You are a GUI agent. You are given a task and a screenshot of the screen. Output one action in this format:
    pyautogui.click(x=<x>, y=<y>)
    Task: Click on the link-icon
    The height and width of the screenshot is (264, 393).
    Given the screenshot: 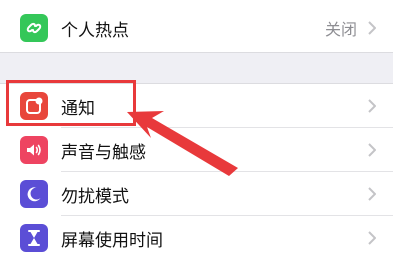 What is the action you would take?
    pyautogui.click(x=34, y=28)
    